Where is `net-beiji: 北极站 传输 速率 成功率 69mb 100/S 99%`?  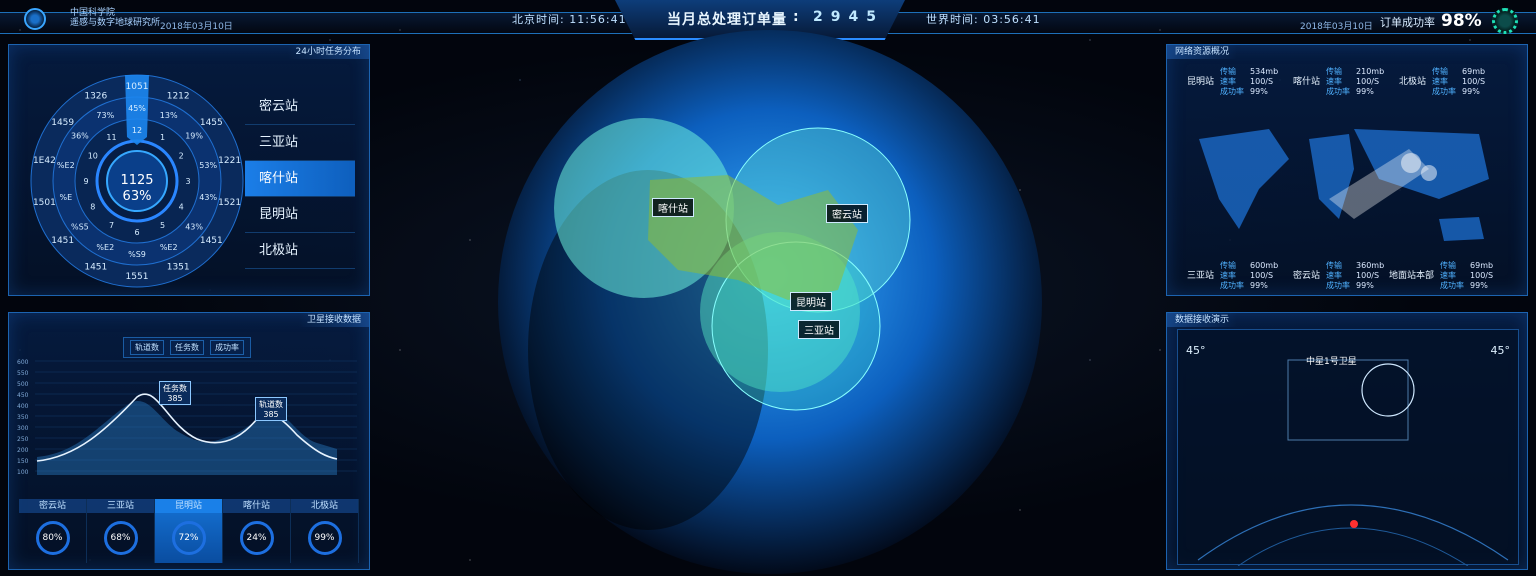
net-beiji: 北极站 传输 速率 成功率 69mb 100/S 99% is located at coordinates (1442, 82).